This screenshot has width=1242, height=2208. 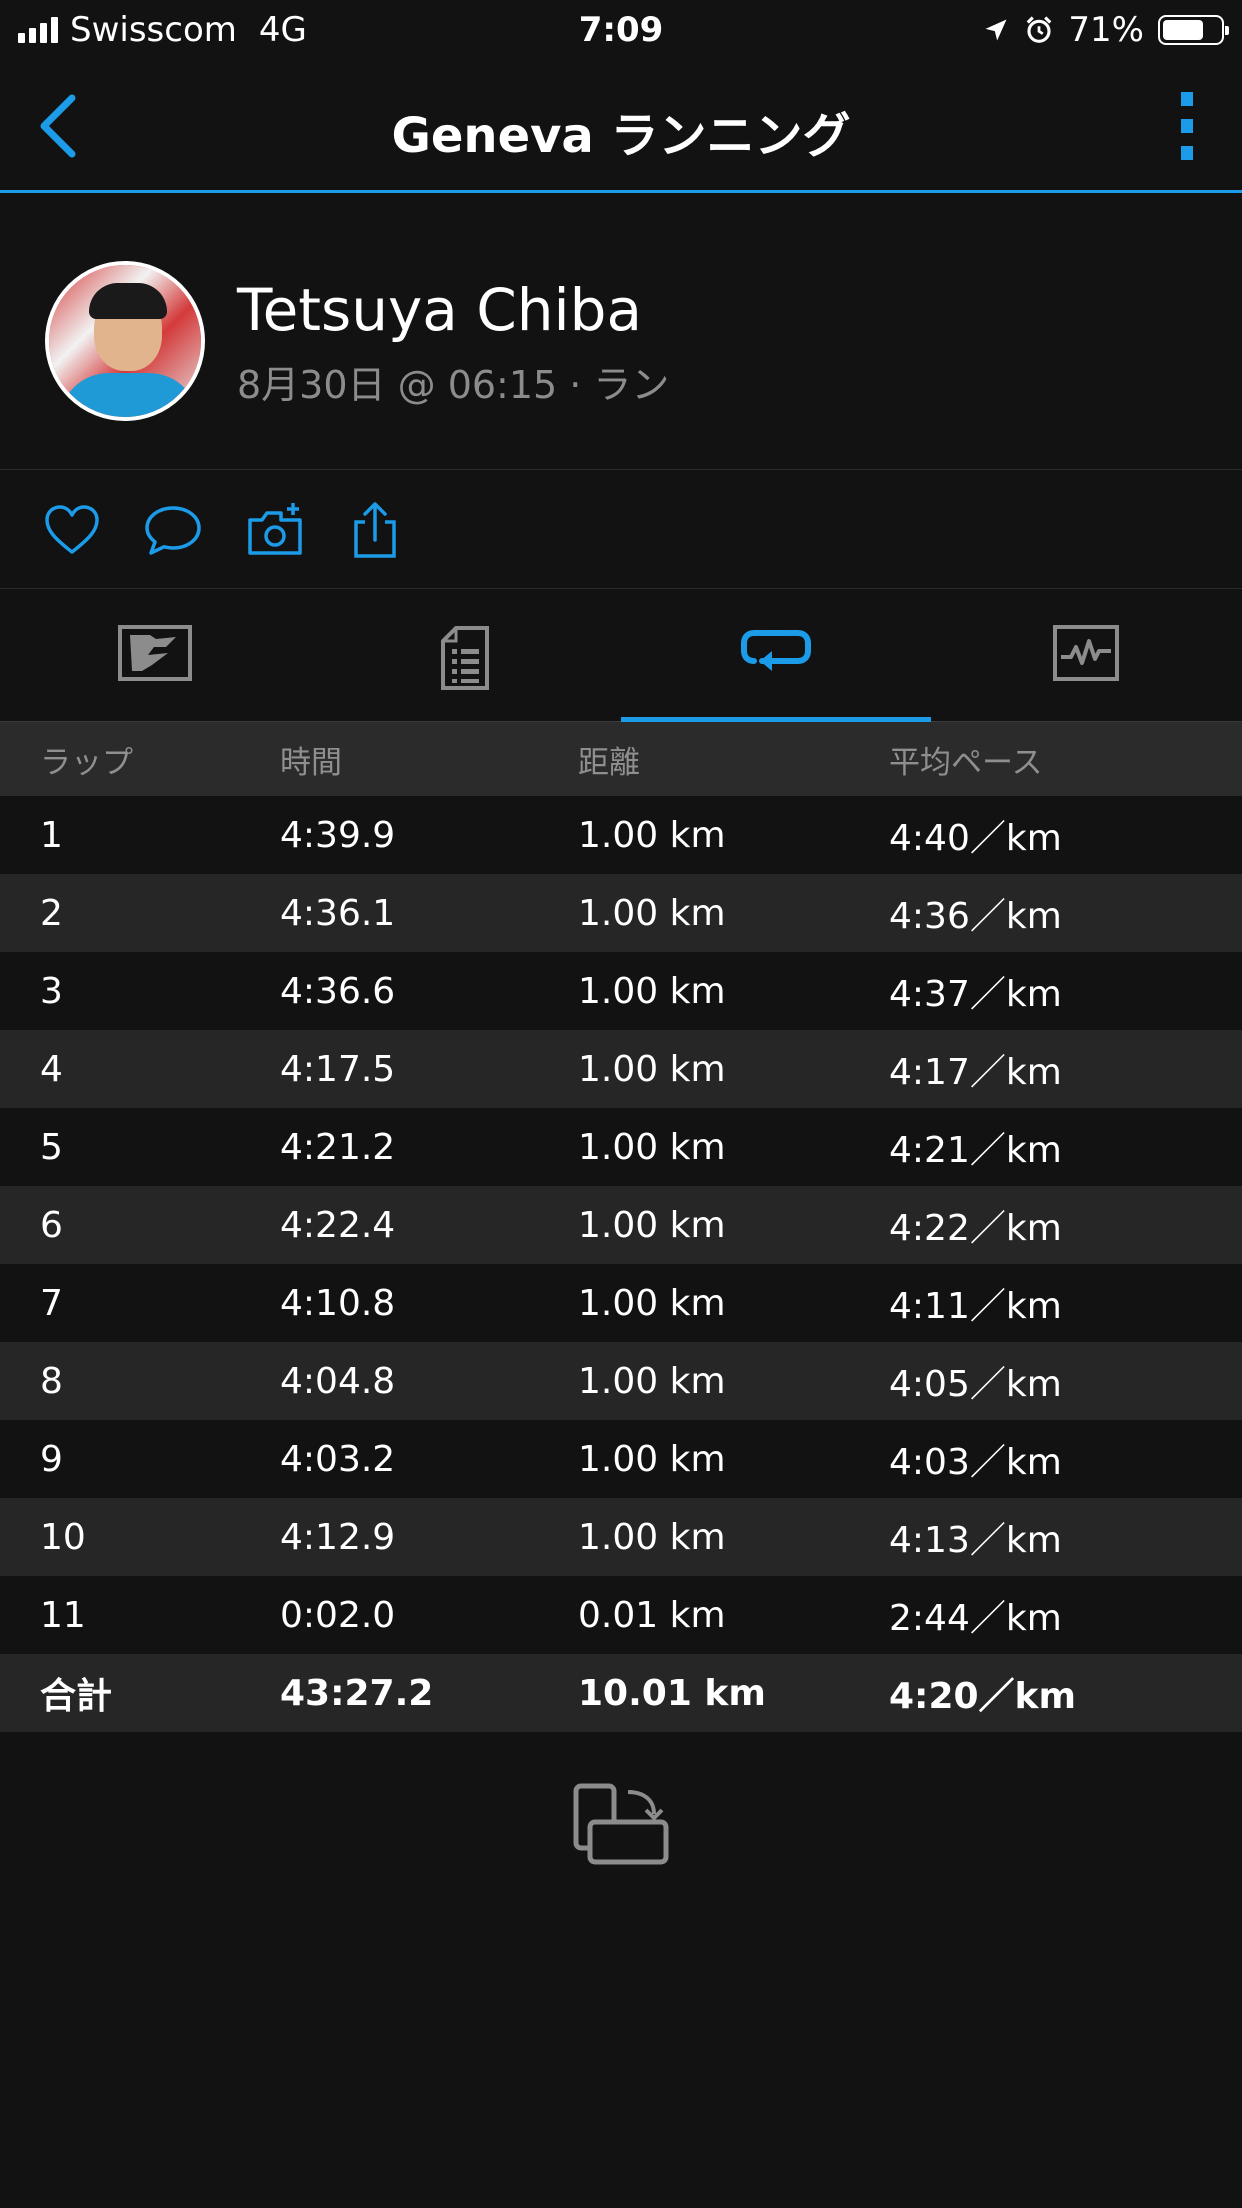 What do you see at coordinates (440, 310) in the screenshot?
I see `user-name: Tetsuya Chiba` at bounding box center [440, 310].